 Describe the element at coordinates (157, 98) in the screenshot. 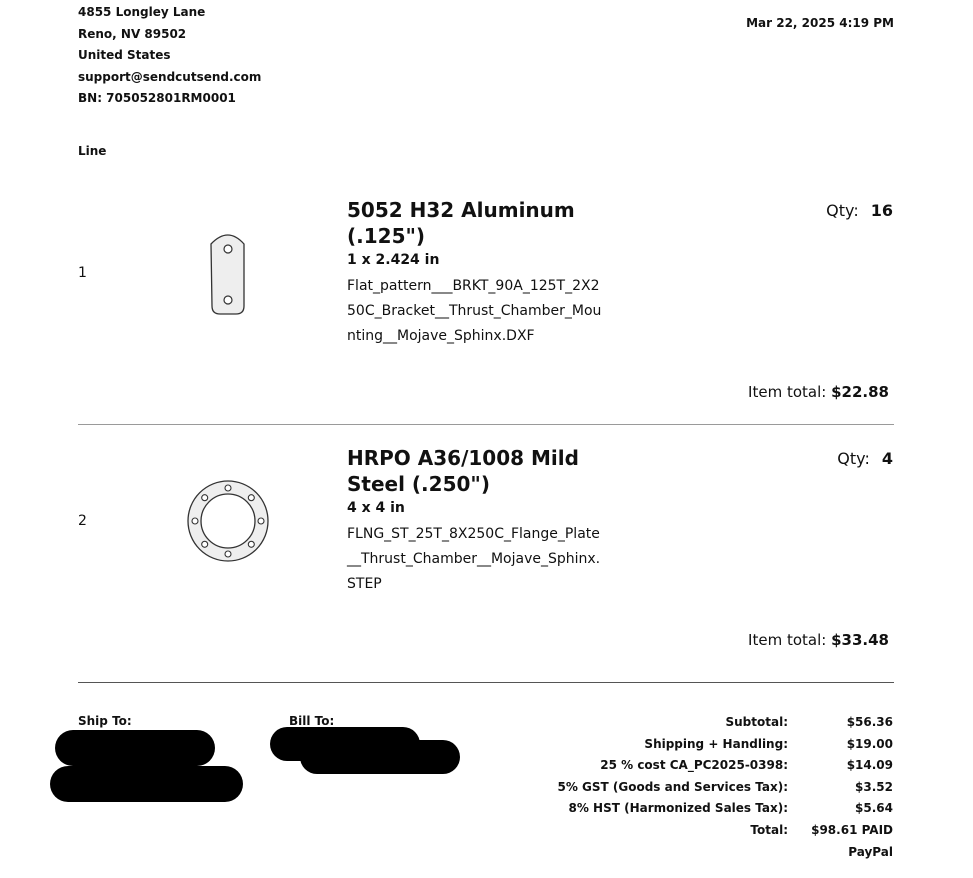

I see `company-bn: BN: 705052801RM0001` at that location.